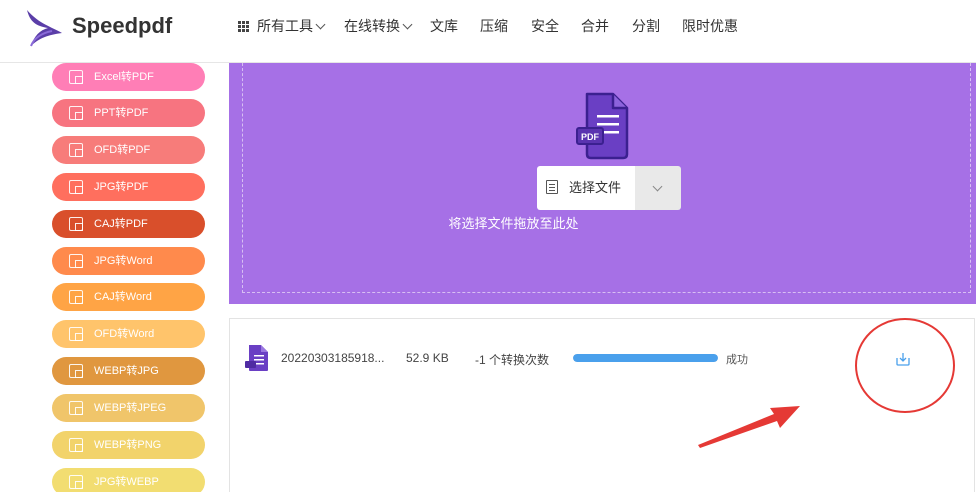 Image resolution: width=976 pixels, height=492 pixels. I want to click on nav-compress: 压缩, so click(494, 26).